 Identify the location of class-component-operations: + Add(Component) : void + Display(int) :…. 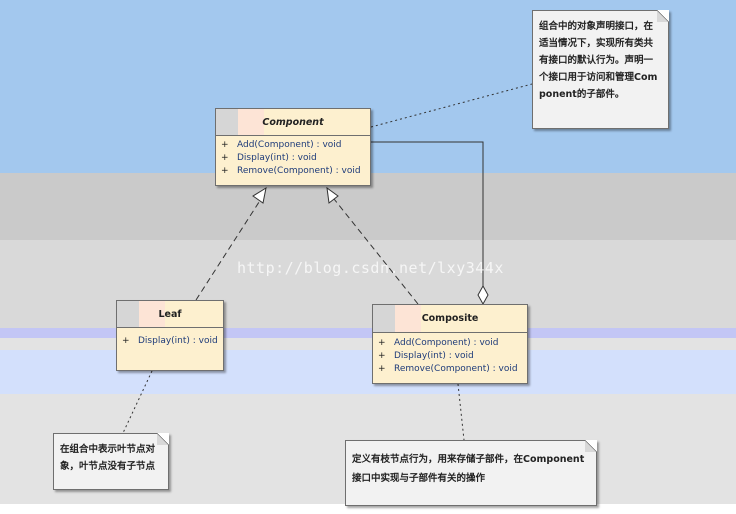
(293, 158).